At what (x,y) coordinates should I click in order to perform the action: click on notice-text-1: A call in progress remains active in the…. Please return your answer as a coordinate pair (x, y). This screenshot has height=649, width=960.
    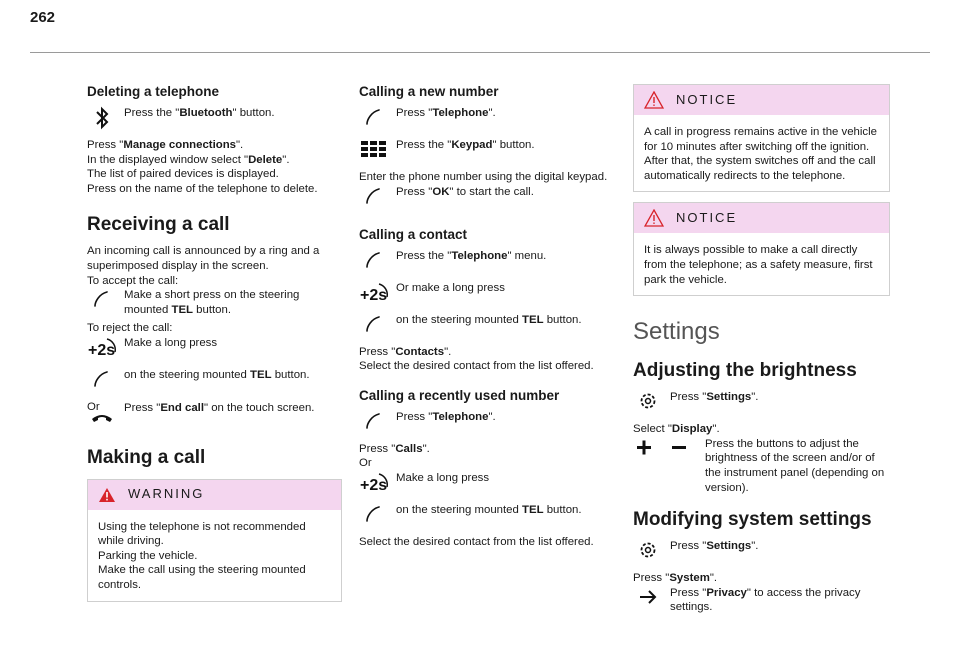
    Looking at the image, I should click on (760, 154).